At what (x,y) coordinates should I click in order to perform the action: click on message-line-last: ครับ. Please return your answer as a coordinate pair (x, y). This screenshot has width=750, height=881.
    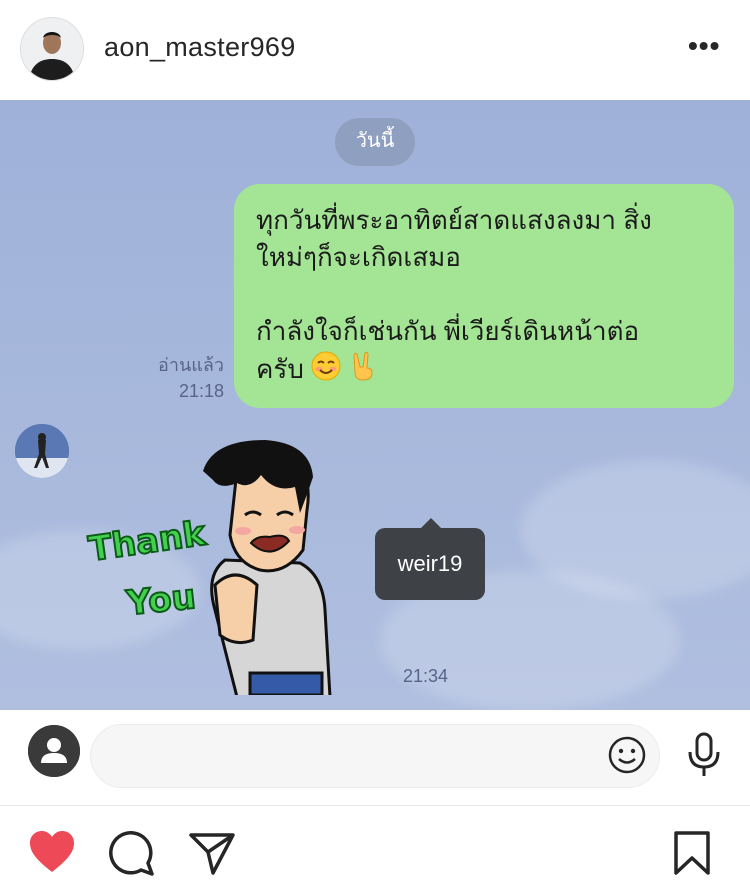
    Looking at the image, I should click on (484, 371).